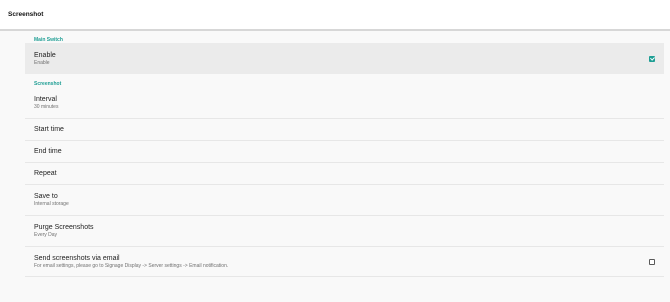 This screenshot has height=302, width=670. I want to click on save-to-subtitle: Internal storage, so click(51, 204).